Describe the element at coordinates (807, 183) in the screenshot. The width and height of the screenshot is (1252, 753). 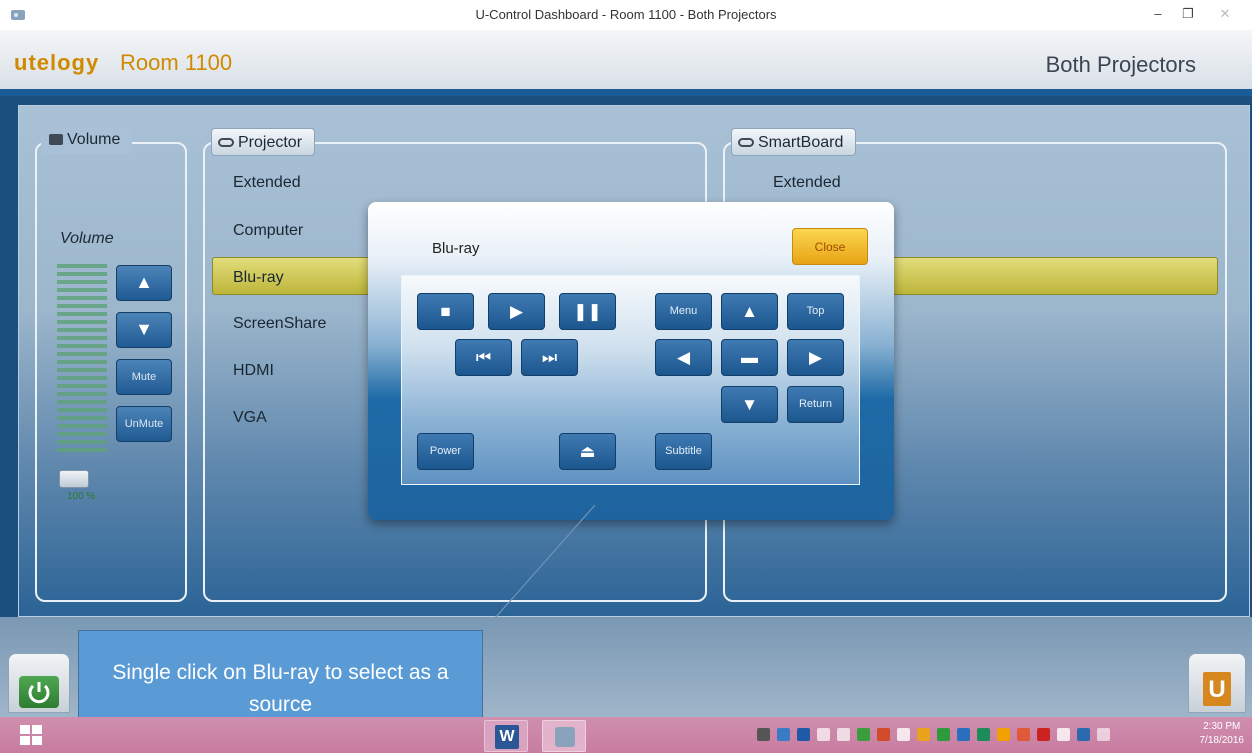
I see `smartboard-source-extended: Extended` at that location.